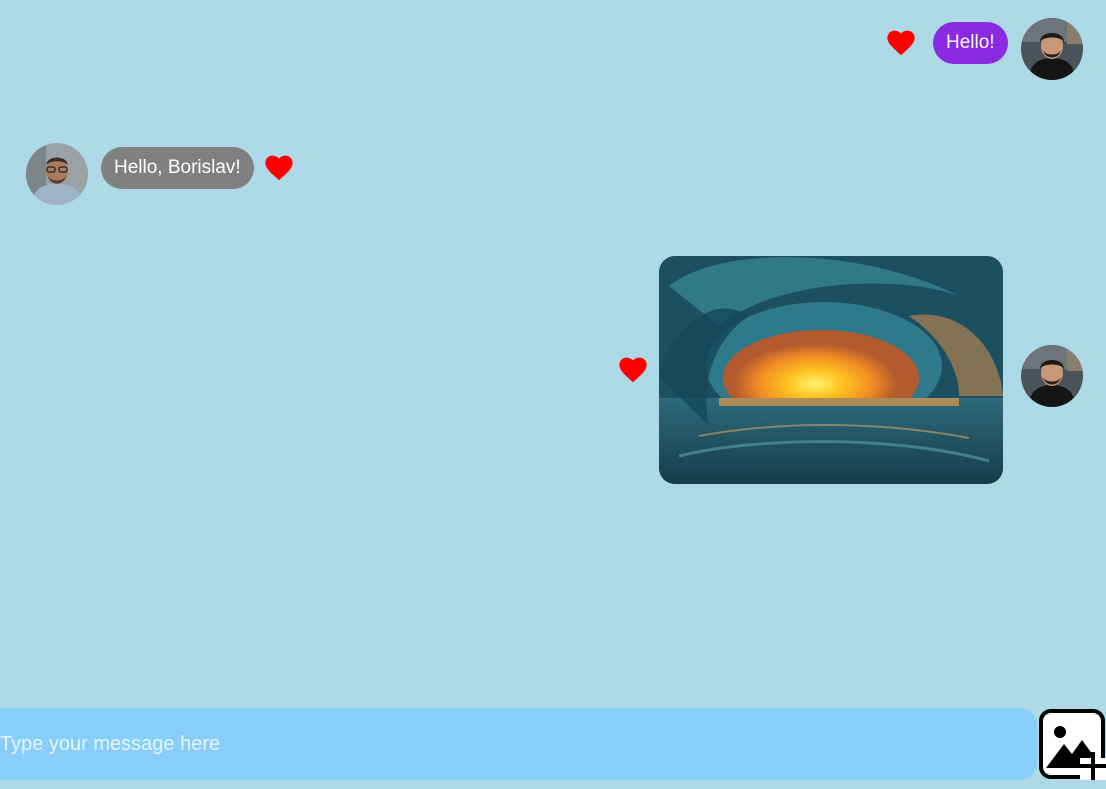  What do you see at coordinates (831, 370) in the screenshot?
I see `image-message` at bounding box center [831, 370].